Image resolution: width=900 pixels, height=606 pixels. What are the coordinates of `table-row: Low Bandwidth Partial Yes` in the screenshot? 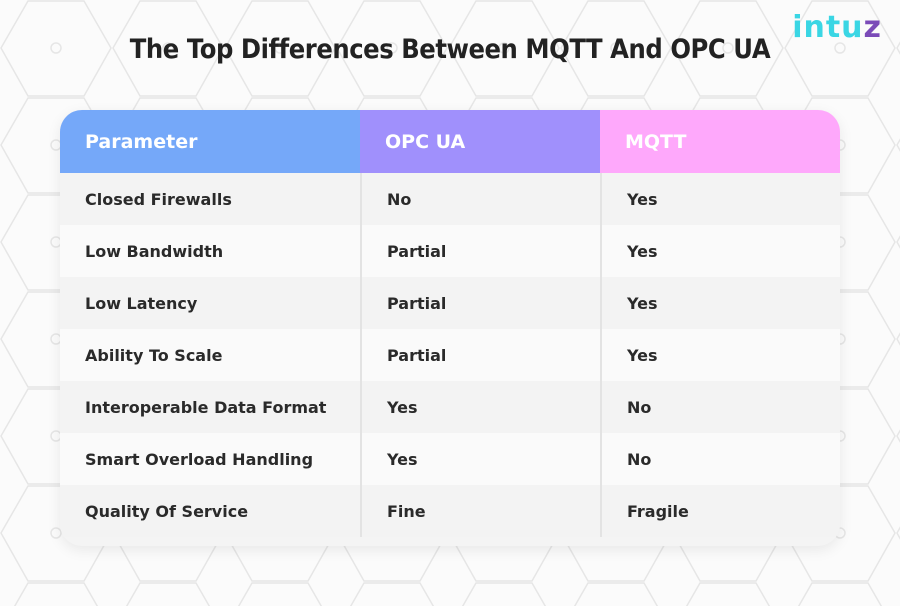 It's located at (450, 251).